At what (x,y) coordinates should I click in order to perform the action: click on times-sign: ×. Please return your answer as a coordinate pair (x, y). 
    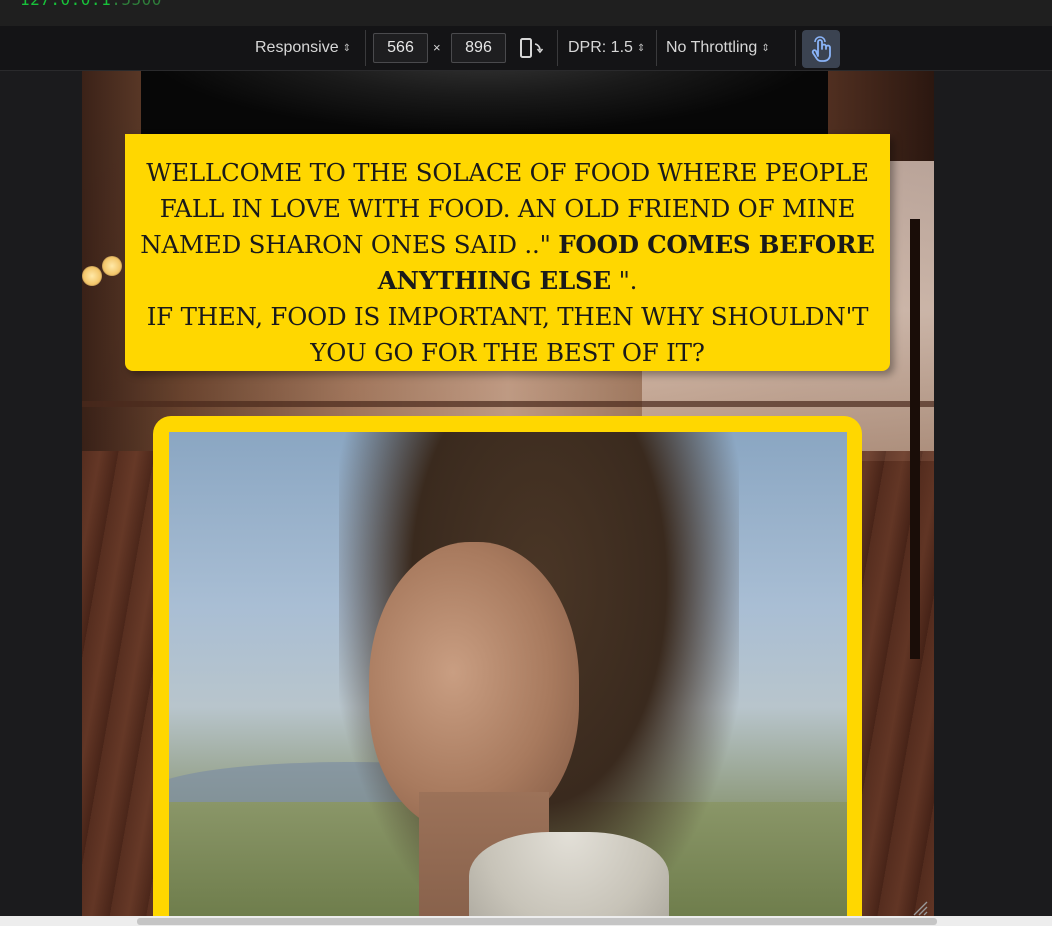
    Looking at the image, I should click on (437, 47).